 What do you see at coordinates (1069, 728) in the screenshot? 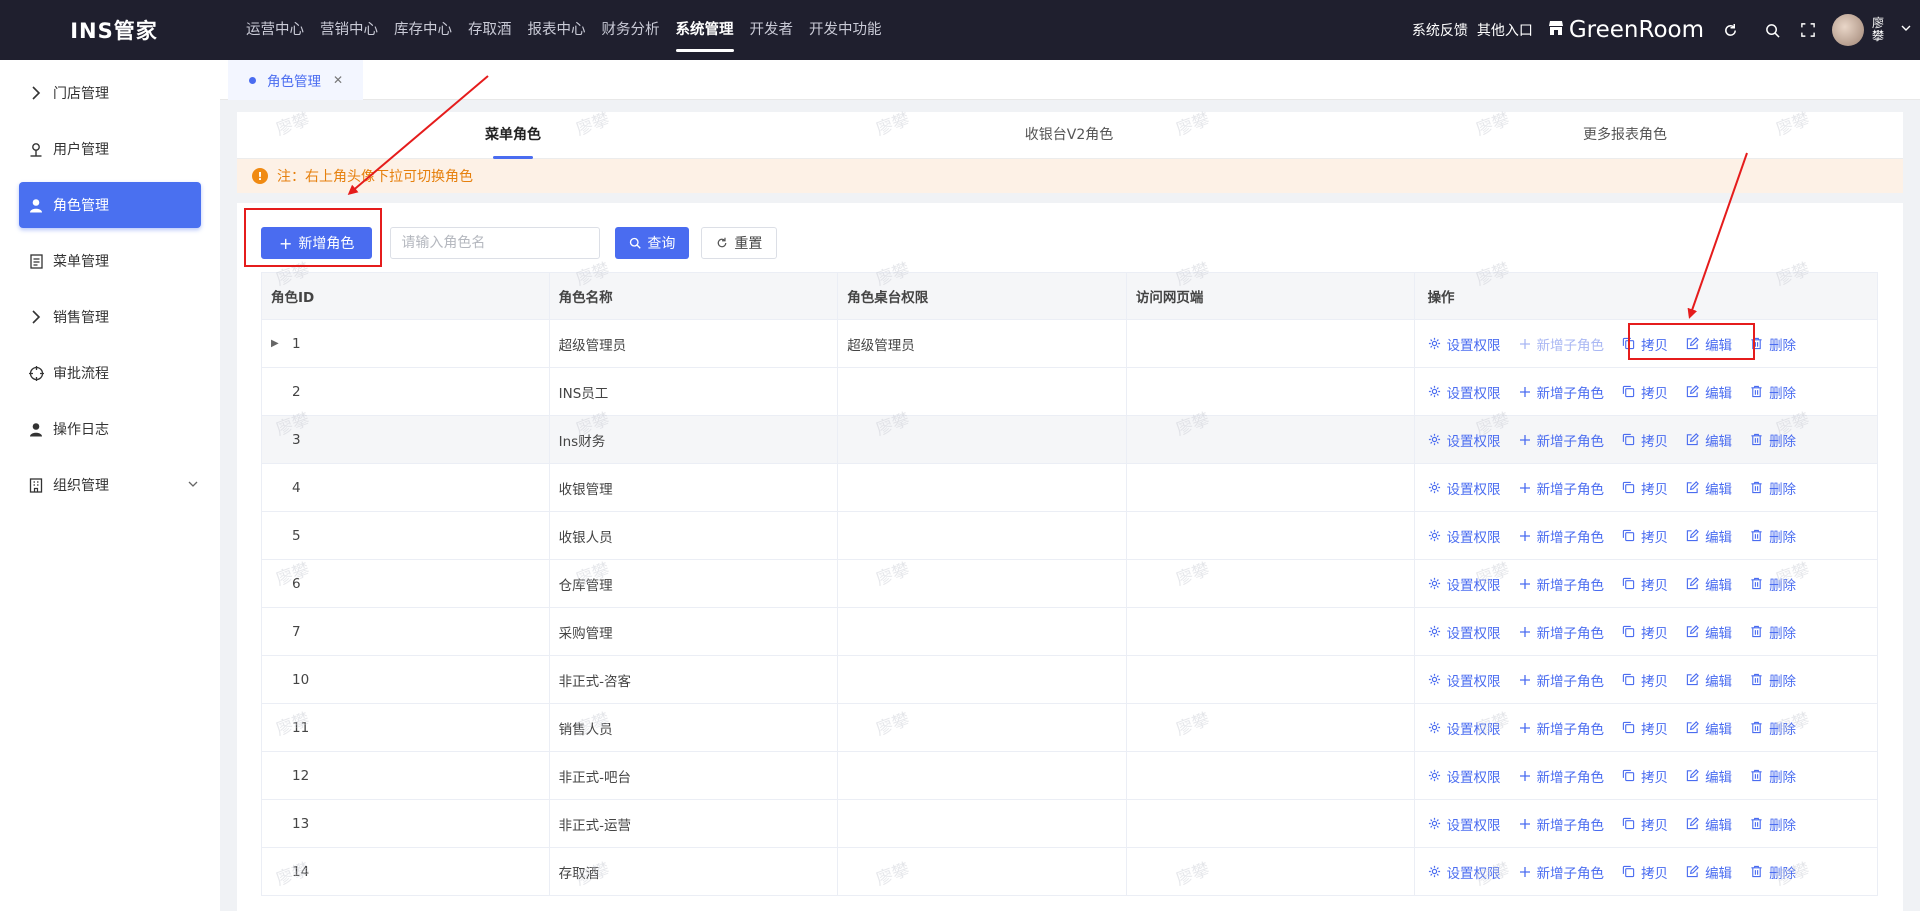
I see `table-row: 11 销售人员 设置权限 新增子角色 拷贝 编辑 删除` at bounding box center [1069, 728].